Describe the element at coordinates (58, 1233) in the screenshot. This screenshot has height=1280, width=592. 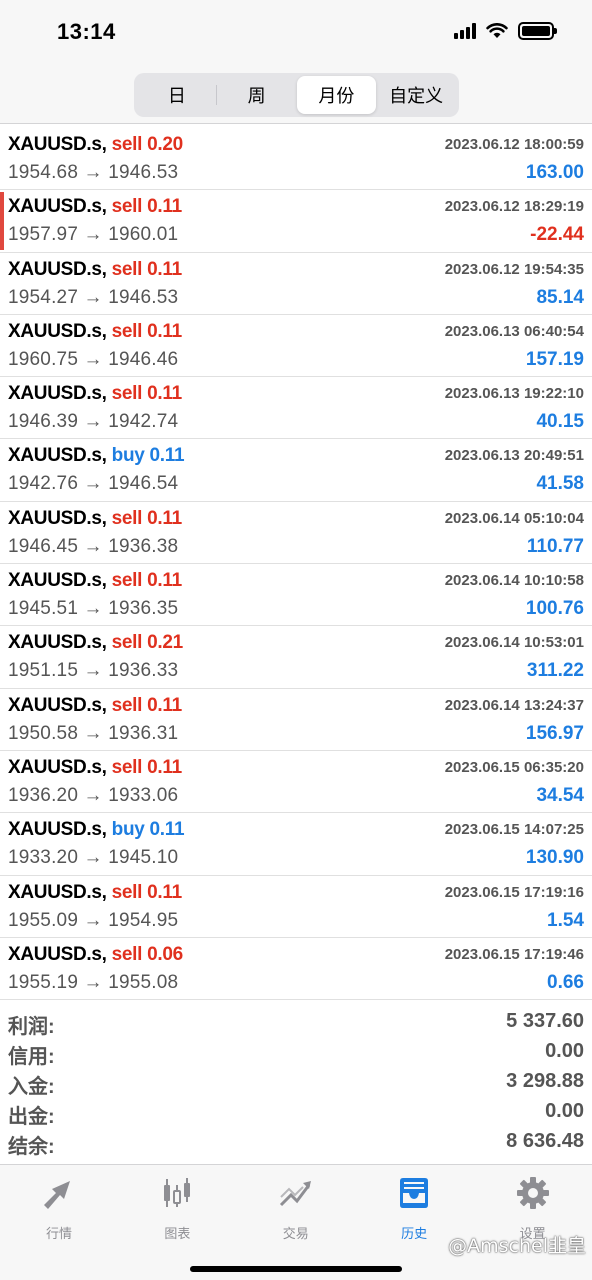
I see `tab-label: 行情` at that location.